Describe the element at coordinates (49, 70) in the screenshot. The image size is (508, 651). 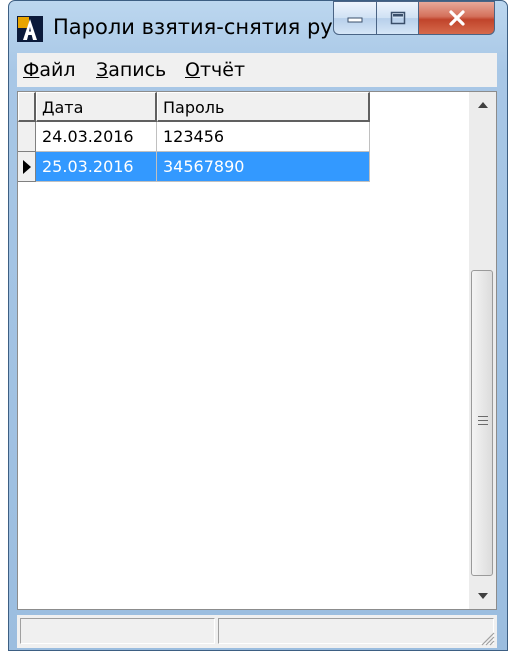
I see `menu-file: Файл` at that location.